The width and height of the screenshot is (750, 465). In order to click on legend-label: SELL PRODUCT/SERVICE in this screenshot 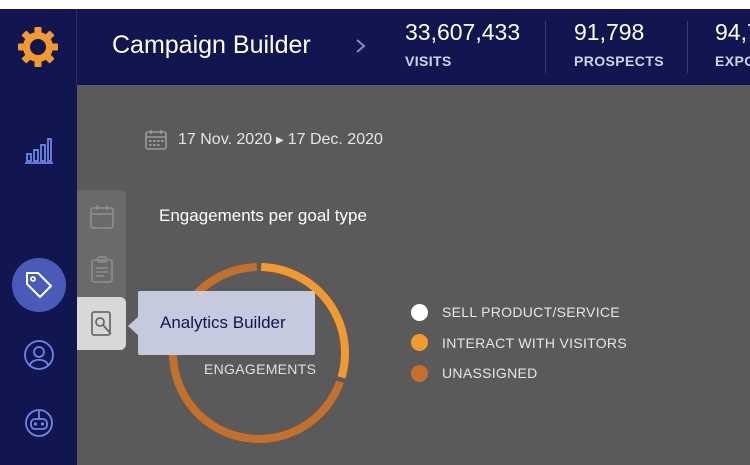, I will do `click(531, 312)`.